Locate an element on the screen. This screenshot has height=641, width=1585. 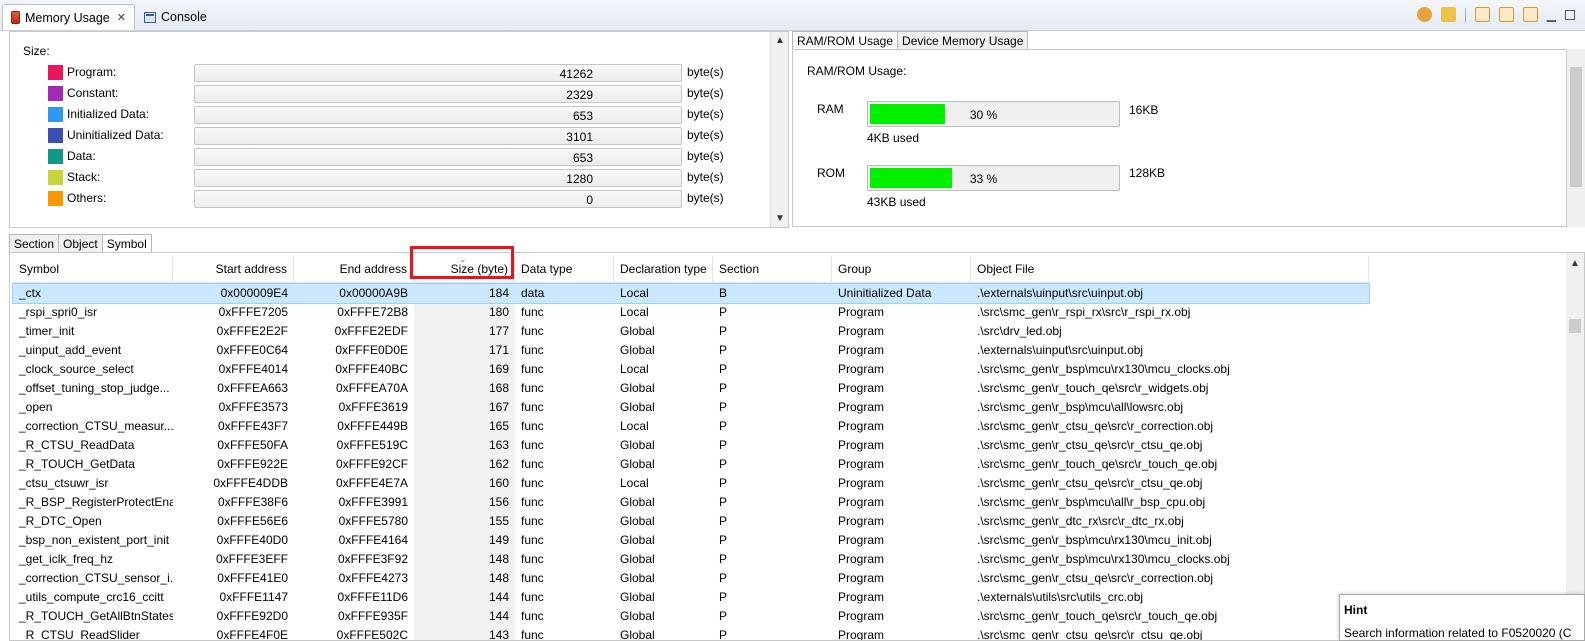
column-header: Group is located at coordinates (901, 269).